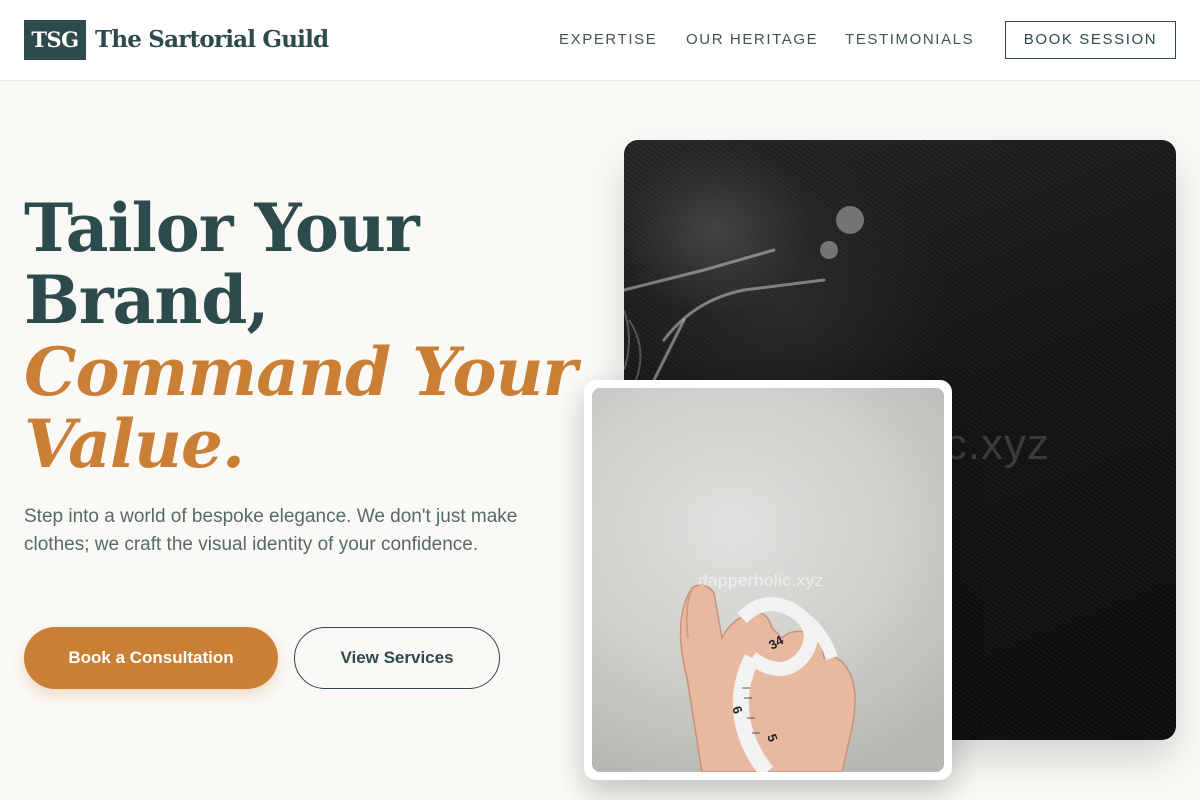 This screenshot has height=800, width=1200. I want to click on view-services-button: View Services, so click(397, 658).